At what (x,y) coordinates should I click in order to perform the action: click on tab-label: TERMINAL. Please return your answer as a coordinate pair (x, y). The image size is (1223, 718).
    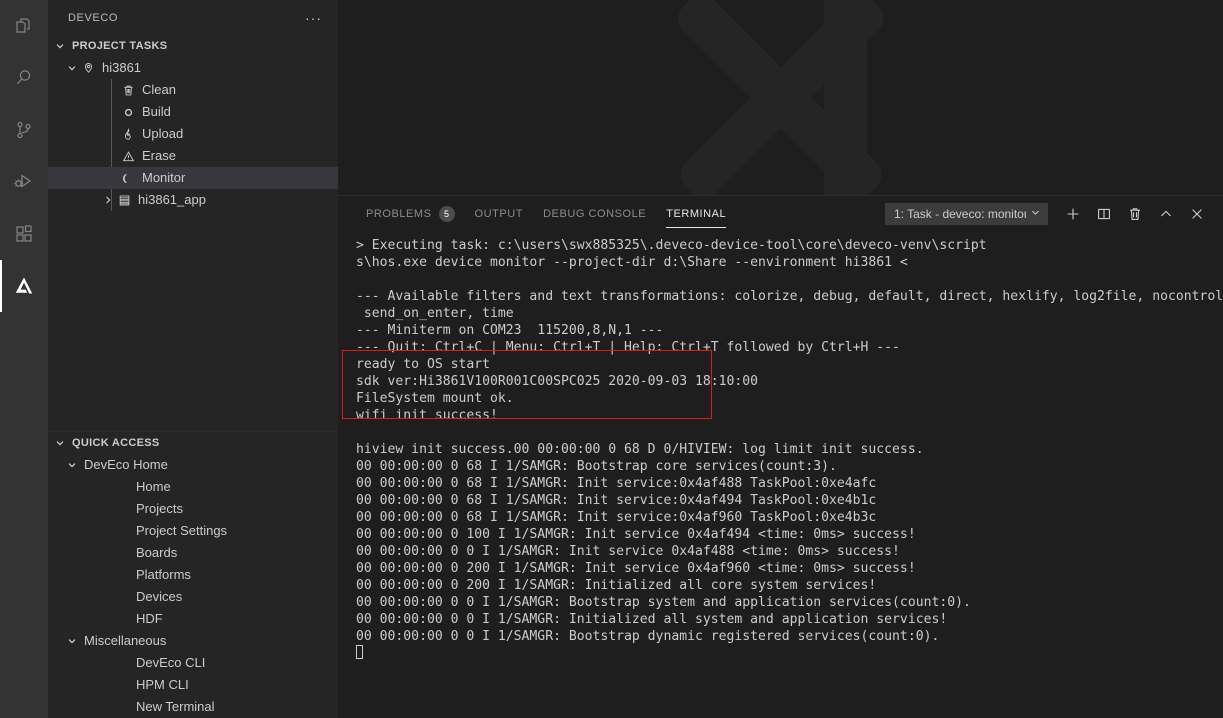
    Looking at the image, I should click on (696, 213).